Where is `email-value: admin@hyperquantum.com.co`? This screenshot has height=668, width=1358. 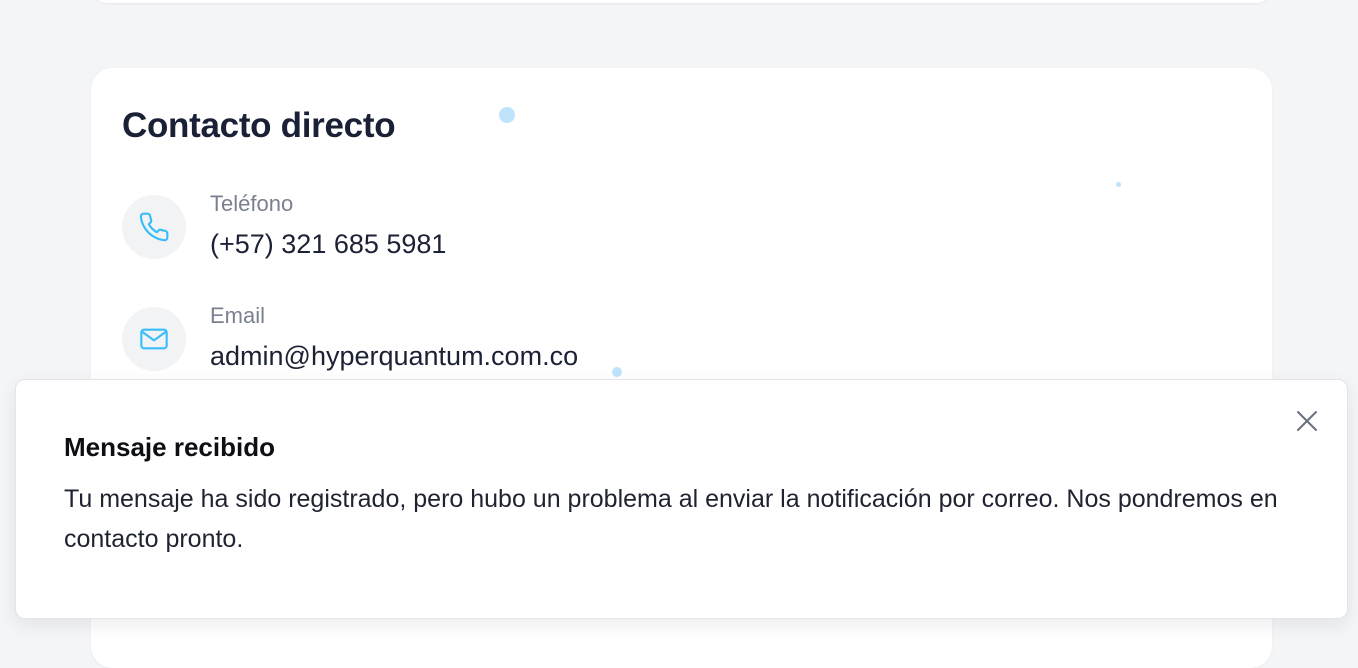
email-value: admin@hyperquantum.com.co is located at coordinates (394, 356).